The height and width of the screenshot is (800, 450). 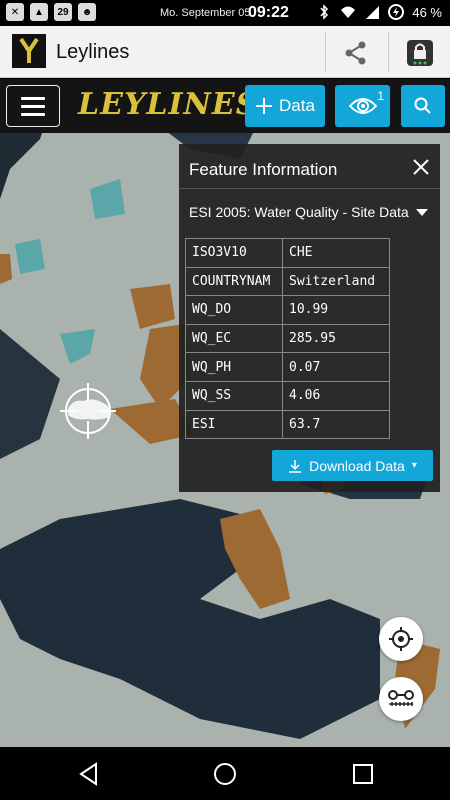 What do you see at coordinates (15, 12) in the screenshot?
I see `close-icon: ✕` at bounding box center [15, 12].